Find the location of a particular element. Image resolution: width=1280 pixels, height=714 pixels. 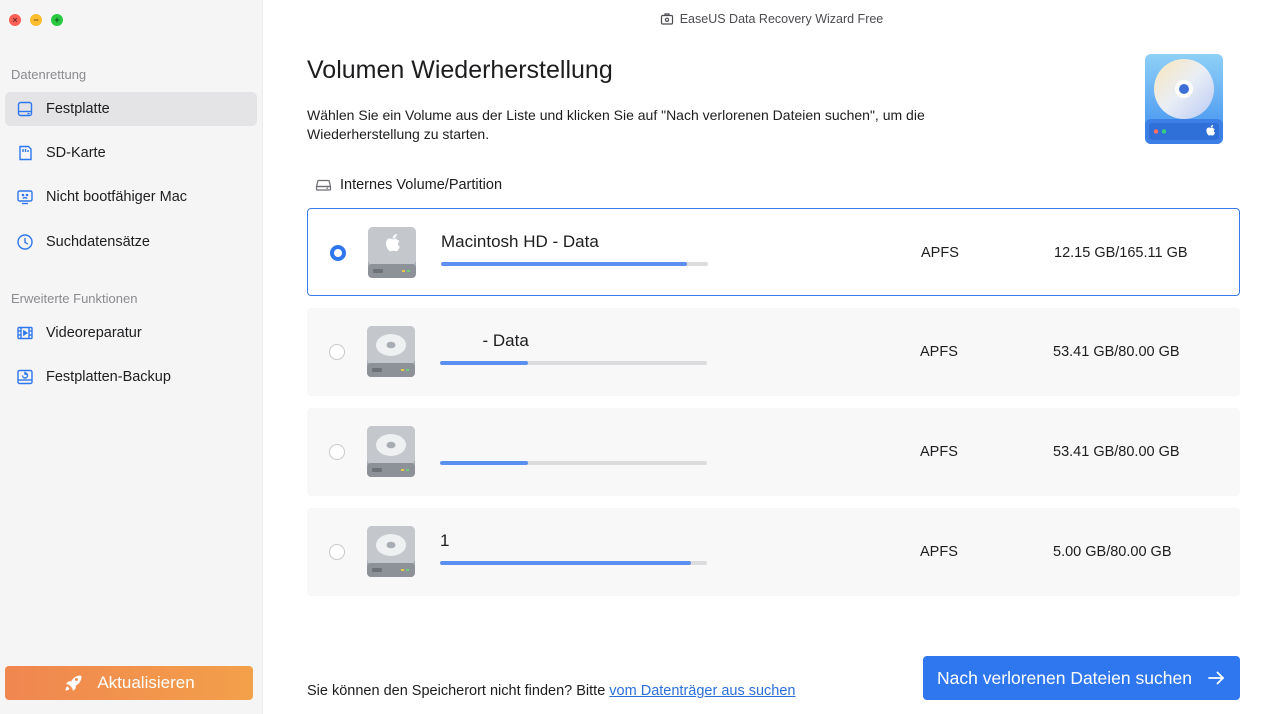

minimize-icon: − is located at coordinates (36, 19).